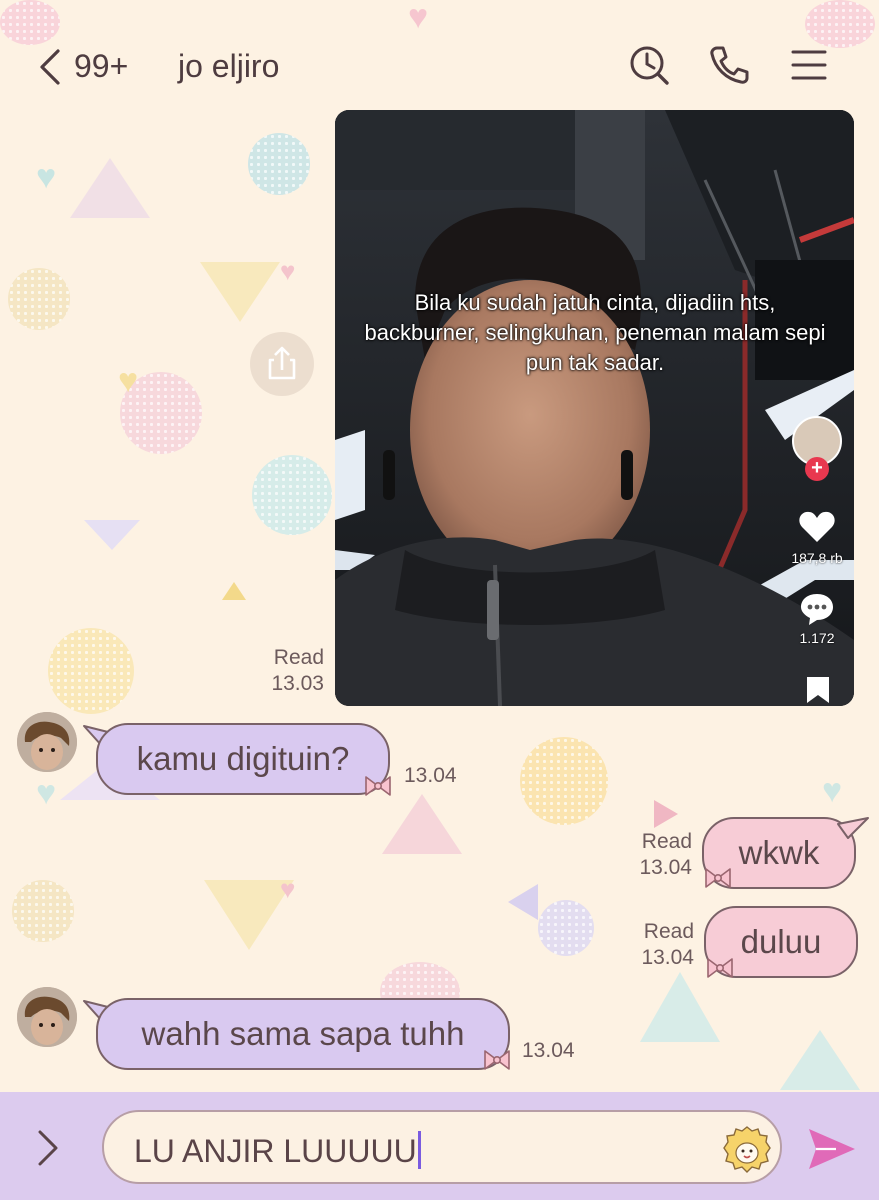 This screenshot has width=879, height=1200. I want to click on follow-plus-icon: +, so click(817, 469).